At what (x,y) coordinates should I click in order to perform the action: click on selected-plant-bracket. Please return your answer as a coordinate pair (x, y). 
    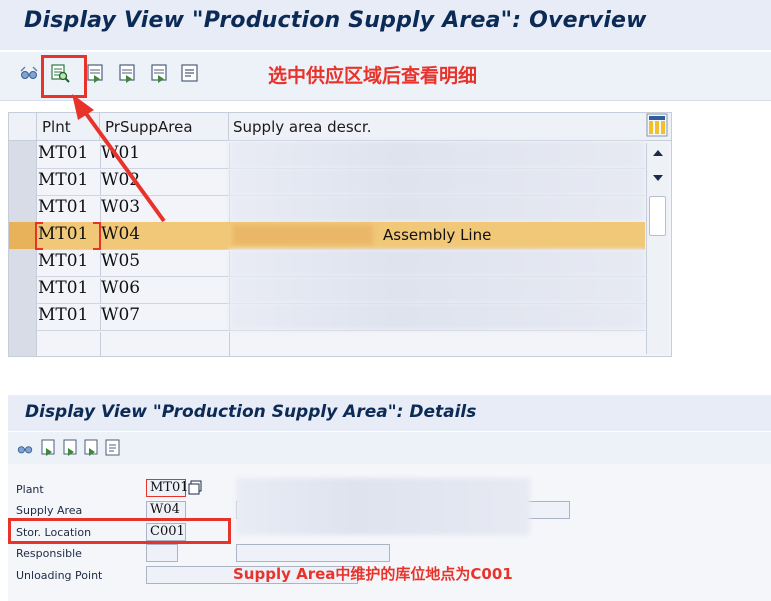
    Looking at the image, I should click on (39, 236).